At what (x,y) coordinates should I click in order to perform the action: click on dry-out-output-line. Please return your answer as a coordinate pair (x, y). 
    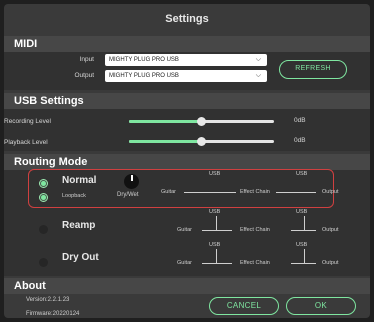
    Looking at the image, I should click on (303, 263).